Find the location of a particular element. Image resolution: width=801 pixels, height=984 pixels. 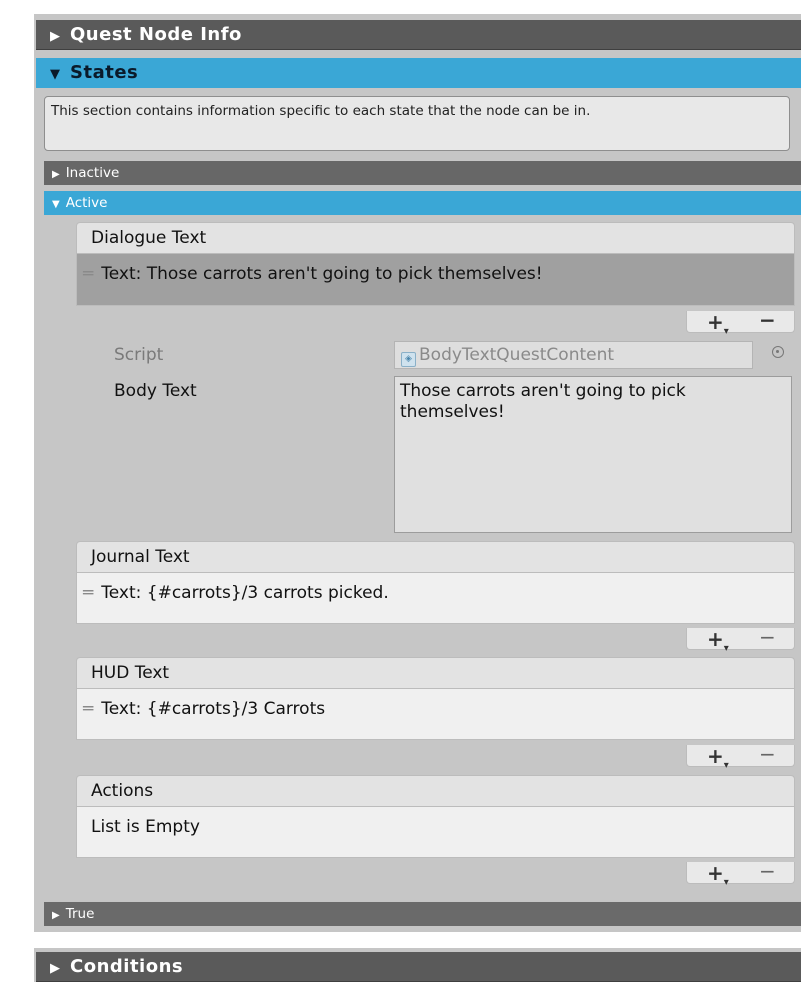

script-label: Script is located at coordinates (139, 355).